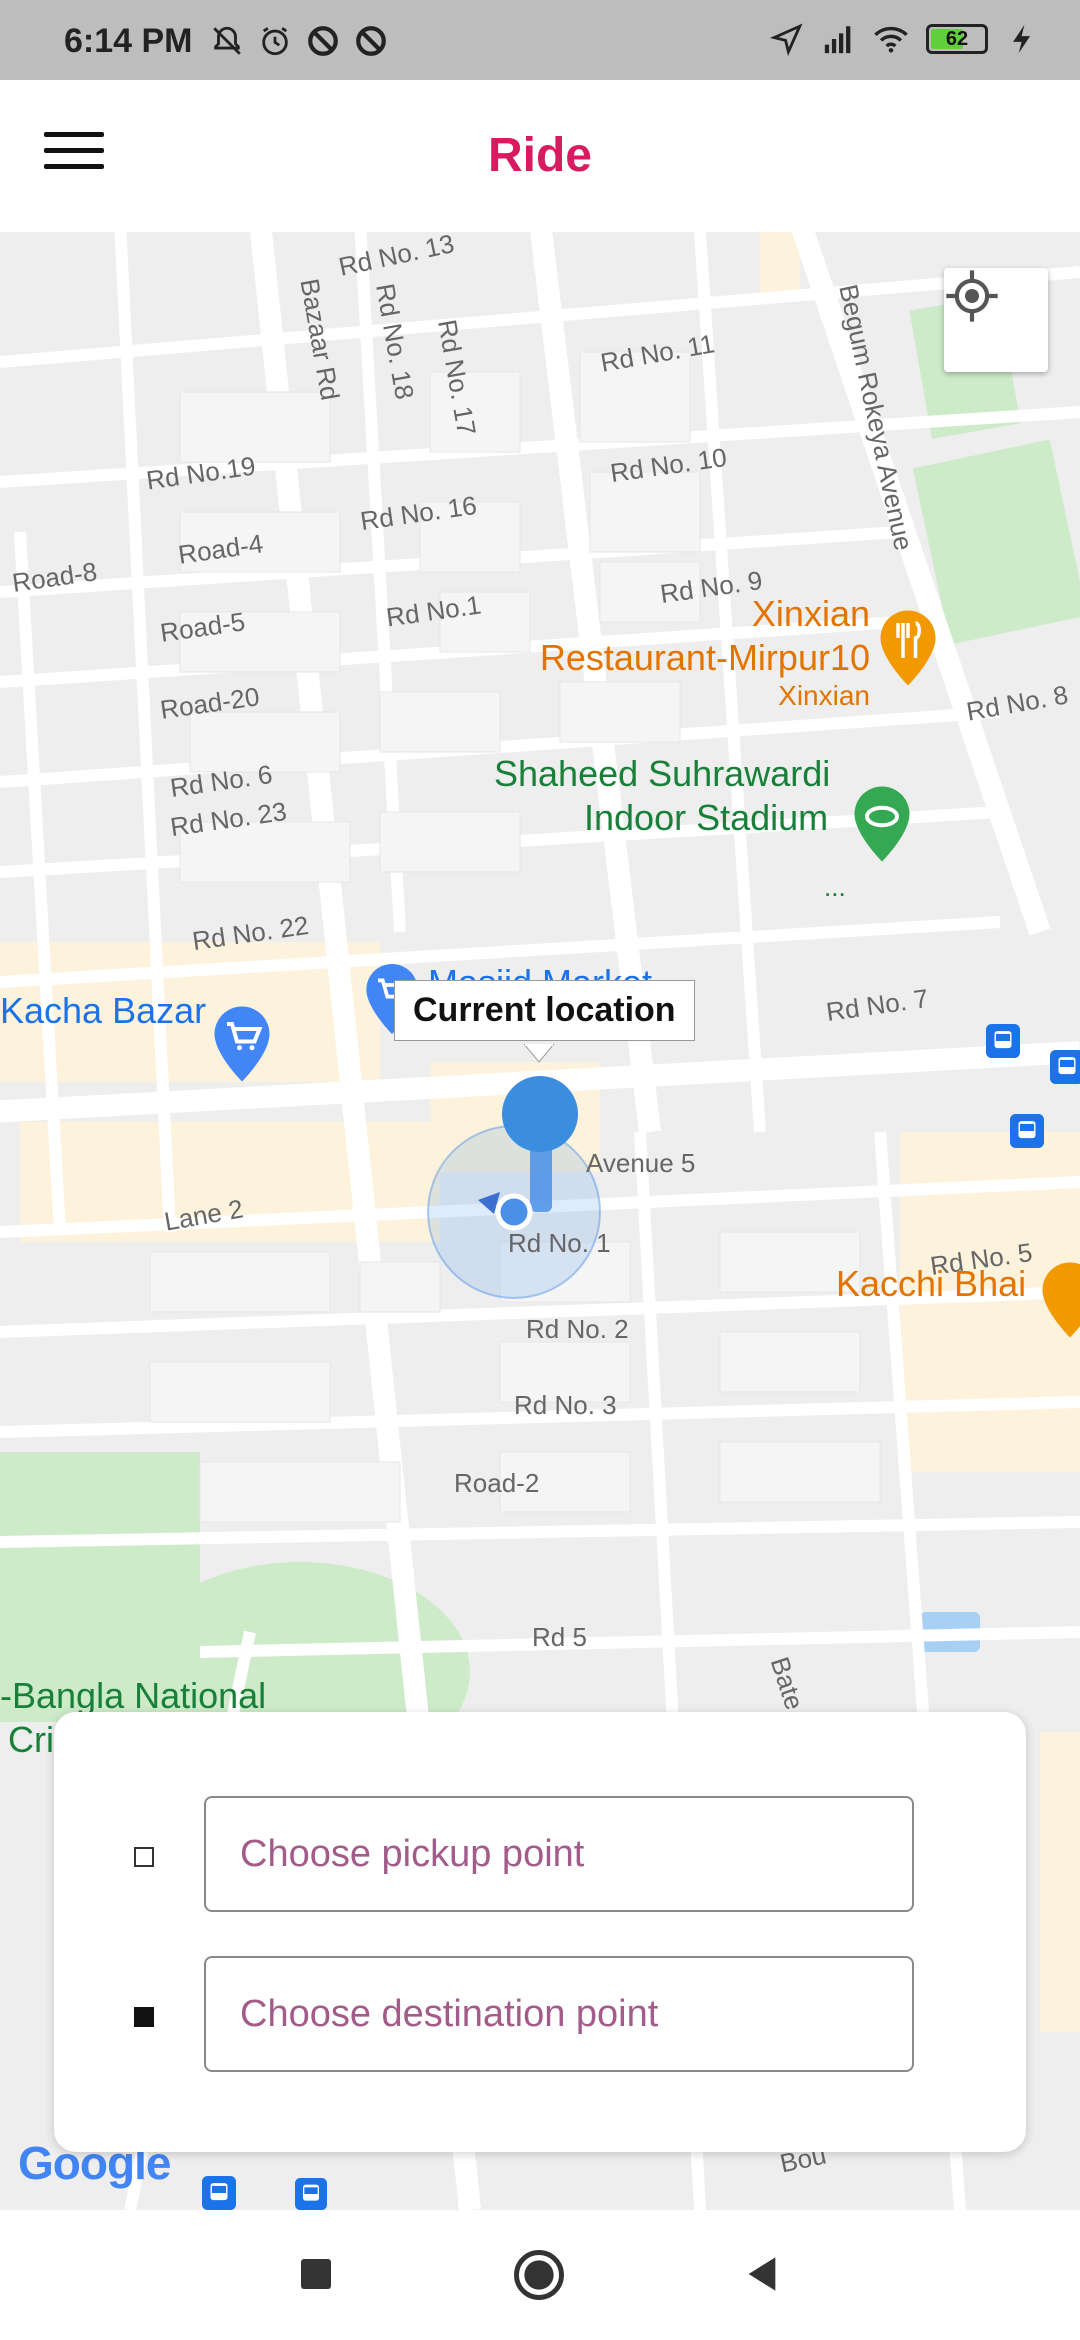 This screenshot has height=2340, width=1080. I want to click on map-street-label: Rd No. 1, so click(559, 1243).